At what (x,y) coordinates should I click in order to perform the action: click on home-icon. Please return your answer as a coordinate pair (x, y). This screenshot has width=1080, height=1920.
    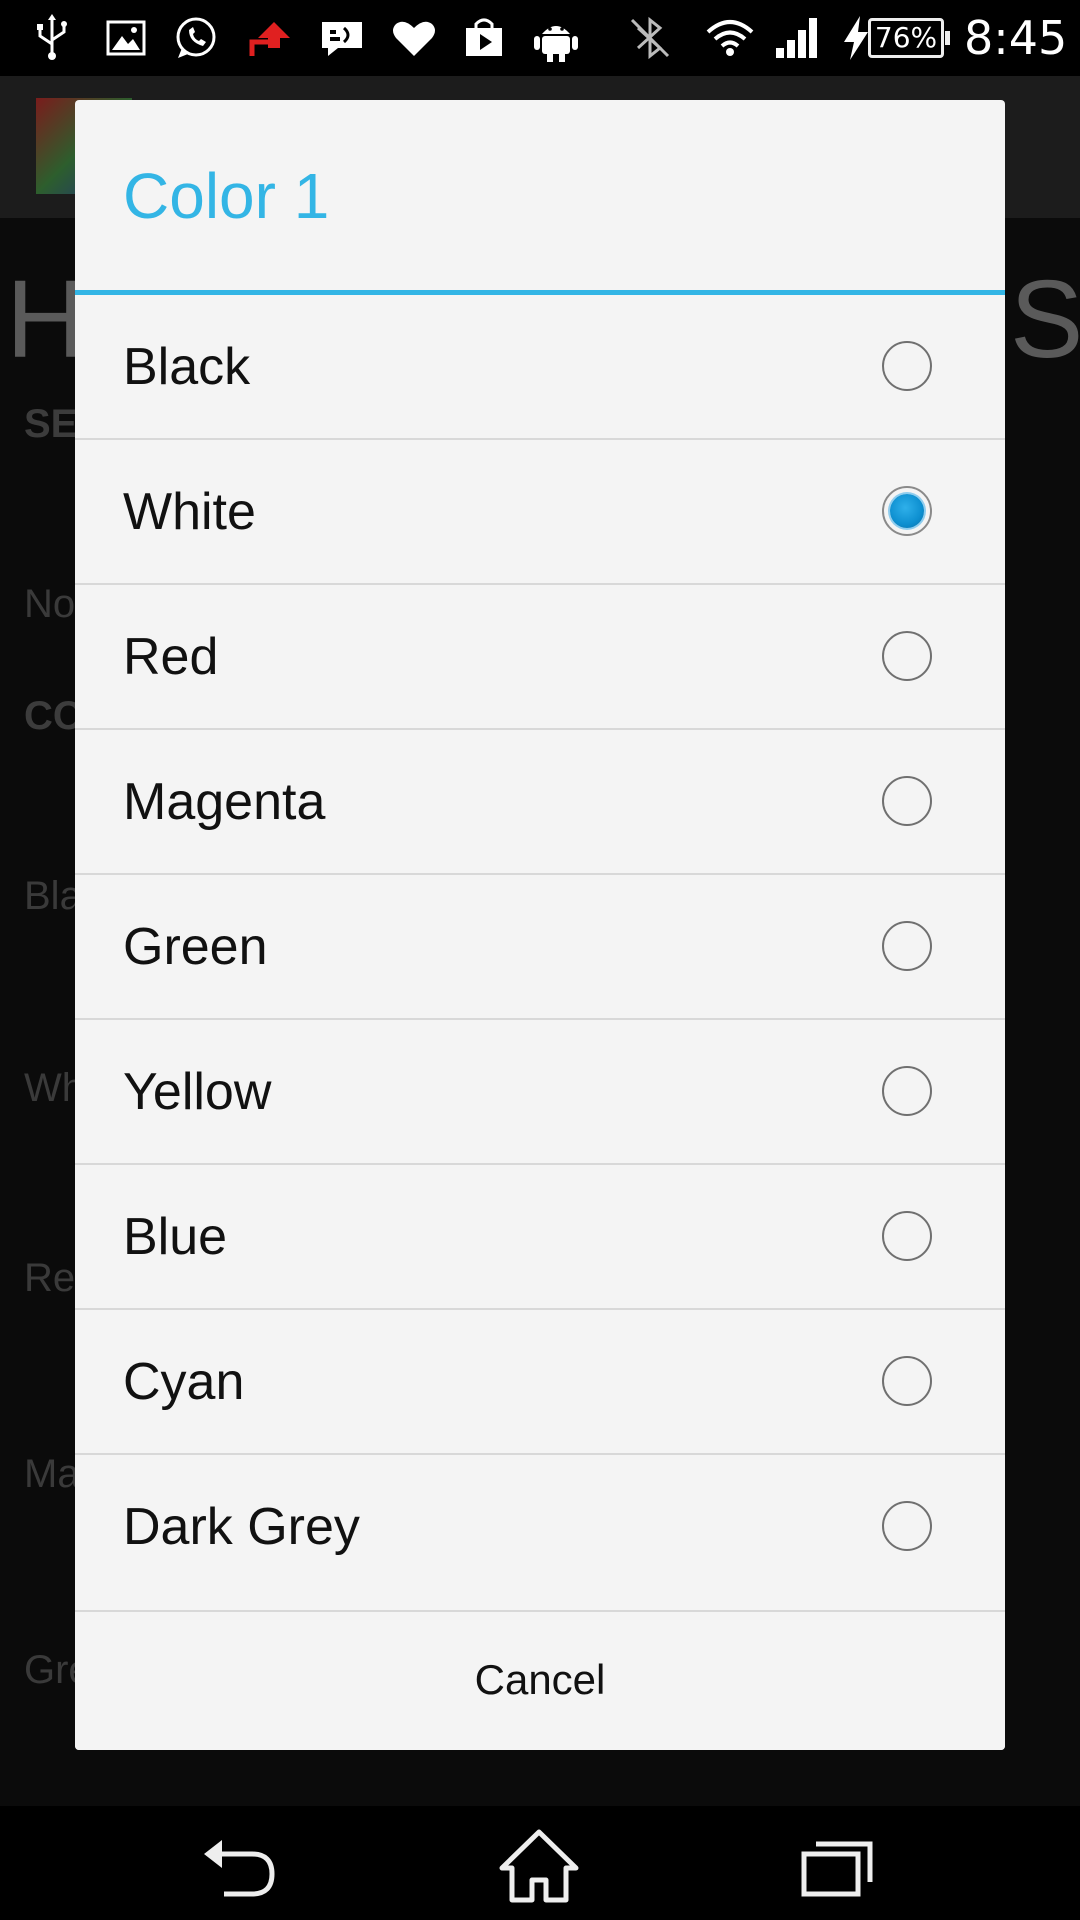
    Looking at the image, I should click on (539, 1866).